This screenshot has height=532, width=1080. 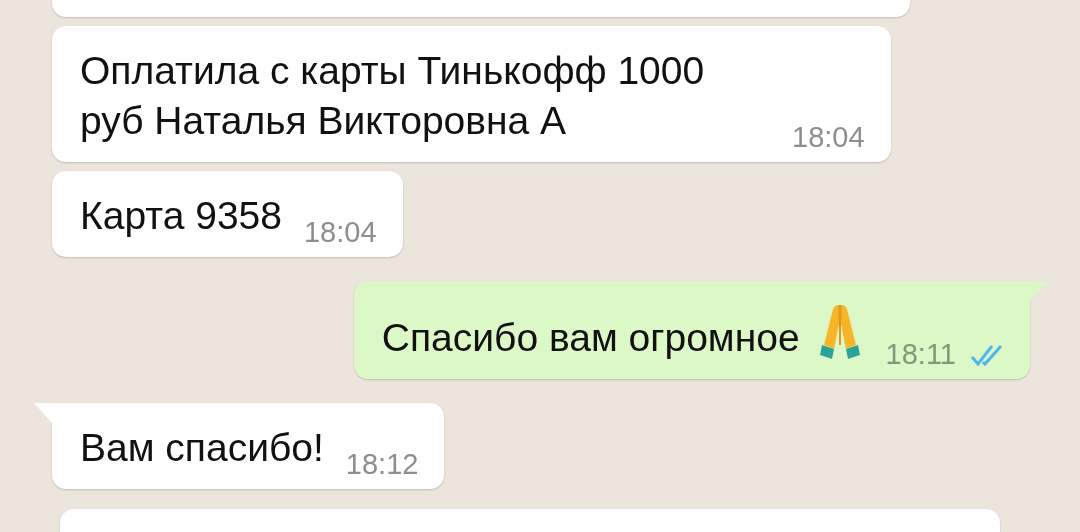 I want to click on message-text: Оплатила с карты Тинькофф 1000 руб Наталья Викторовна А, so click(x=393, y=96).